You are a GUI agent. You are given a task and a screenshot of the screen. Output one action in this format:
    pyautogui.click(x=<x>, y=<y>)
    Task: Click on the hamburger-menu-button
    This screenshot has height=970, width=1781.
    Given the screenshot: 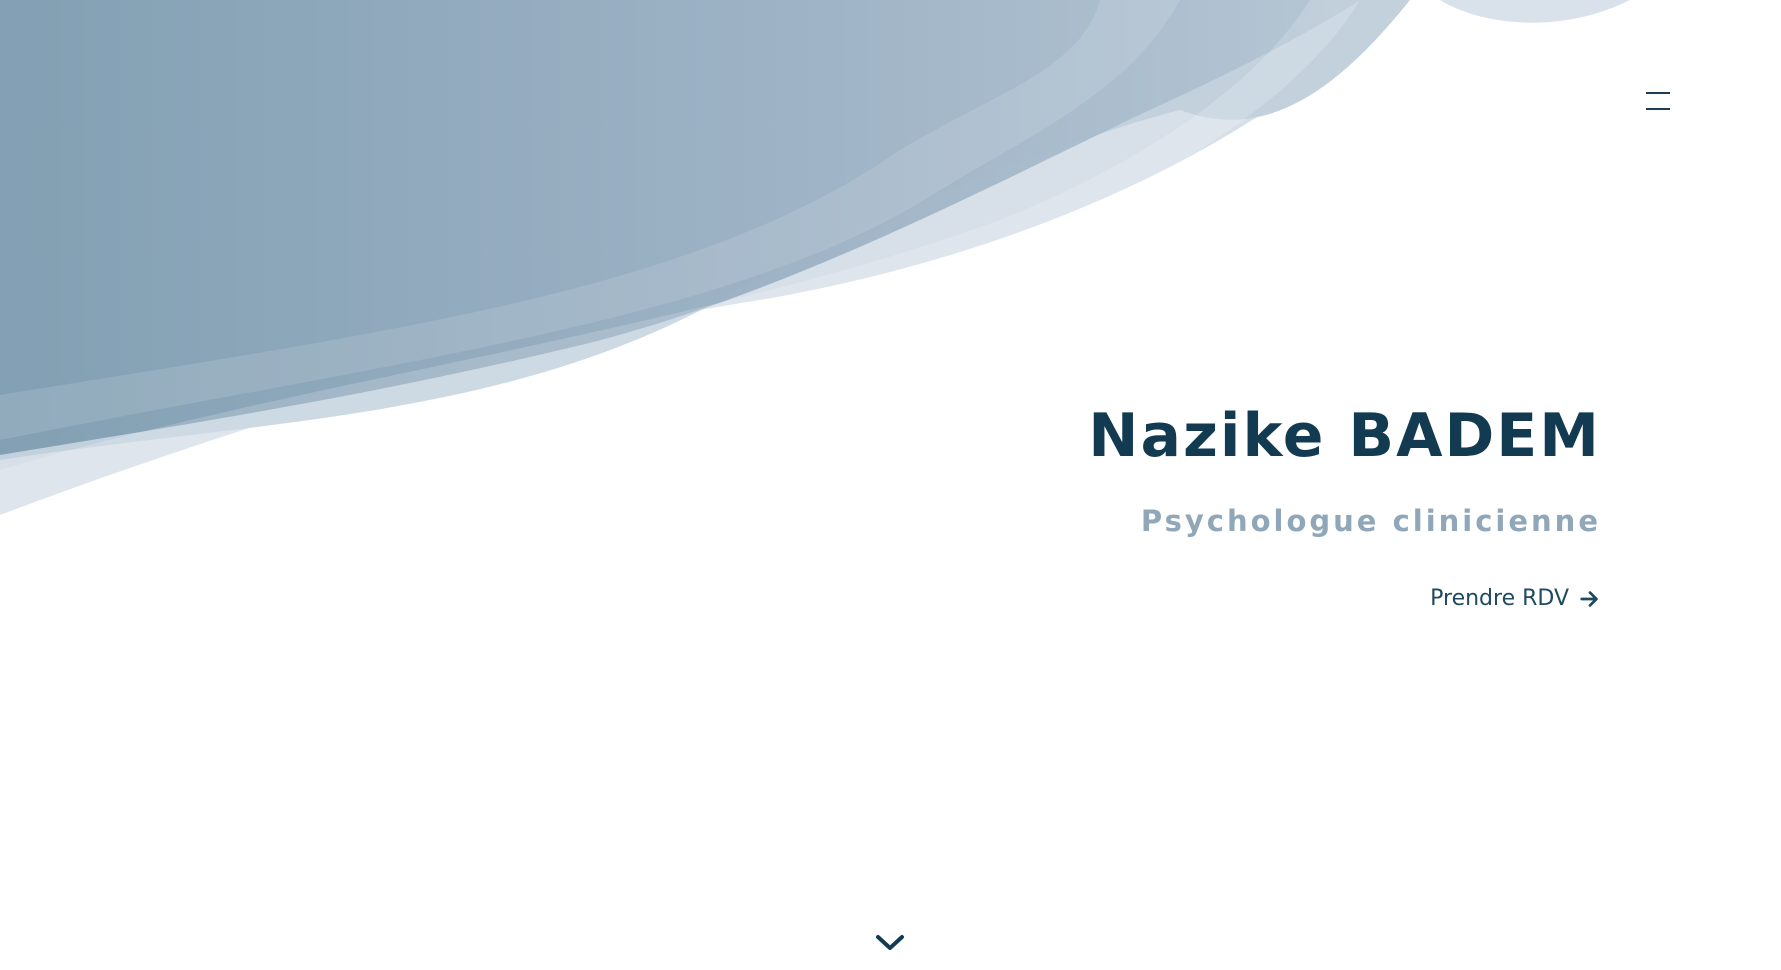 What is the action you would take?
    pyautogui.click(x=1658, y=102)
    